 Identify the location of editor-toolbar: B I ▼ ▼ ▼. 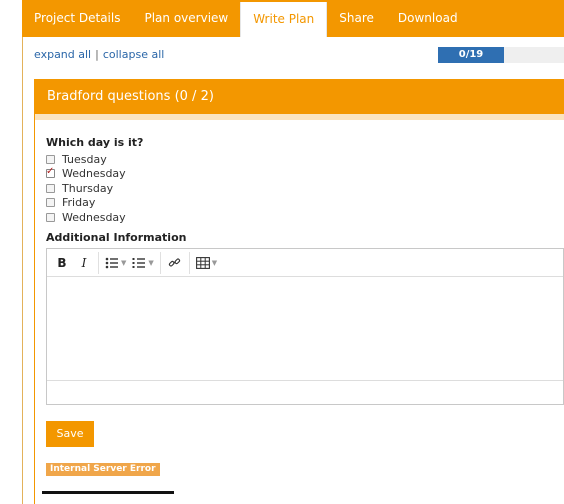
(305, 263).